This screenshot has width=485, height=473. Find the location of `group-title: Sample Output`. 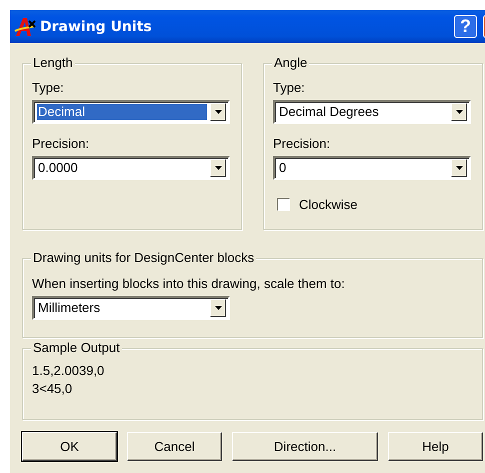

group-title: Sample Output is located at coordinates (76, 348).